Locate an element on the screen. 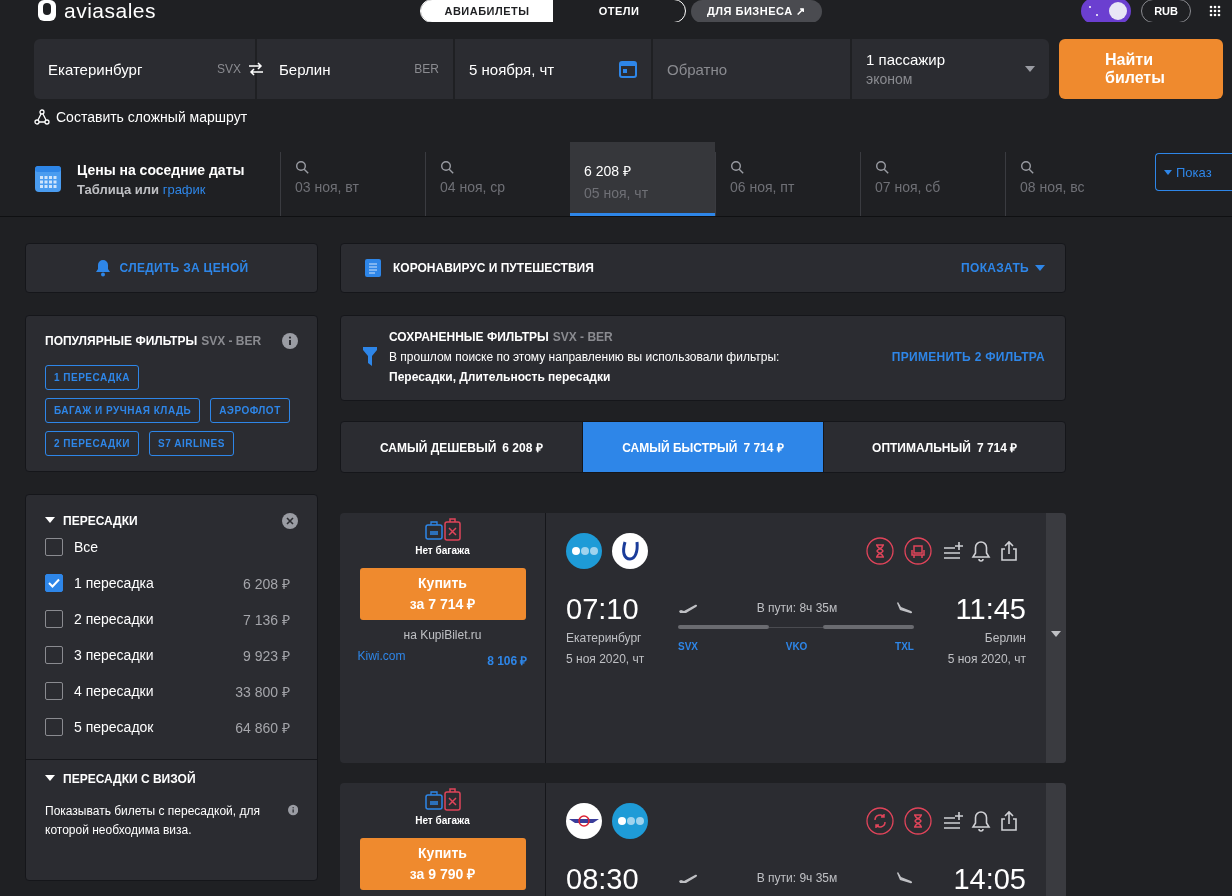 This screenshot has height=896, width=1232. option-label: Все is located at coordinates (86, 547).